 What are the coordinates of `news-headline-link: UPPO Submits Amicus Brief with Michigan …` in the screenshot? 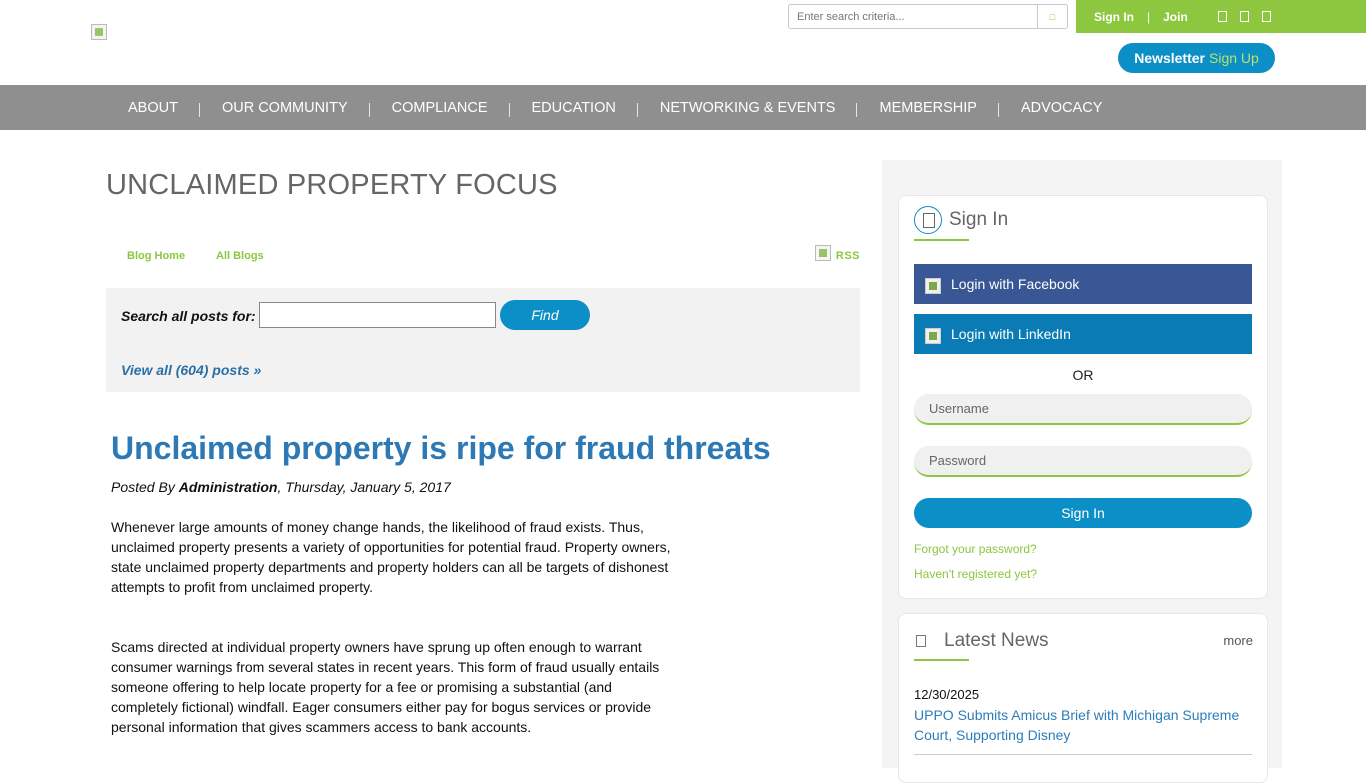 It's located at (1083, 725).